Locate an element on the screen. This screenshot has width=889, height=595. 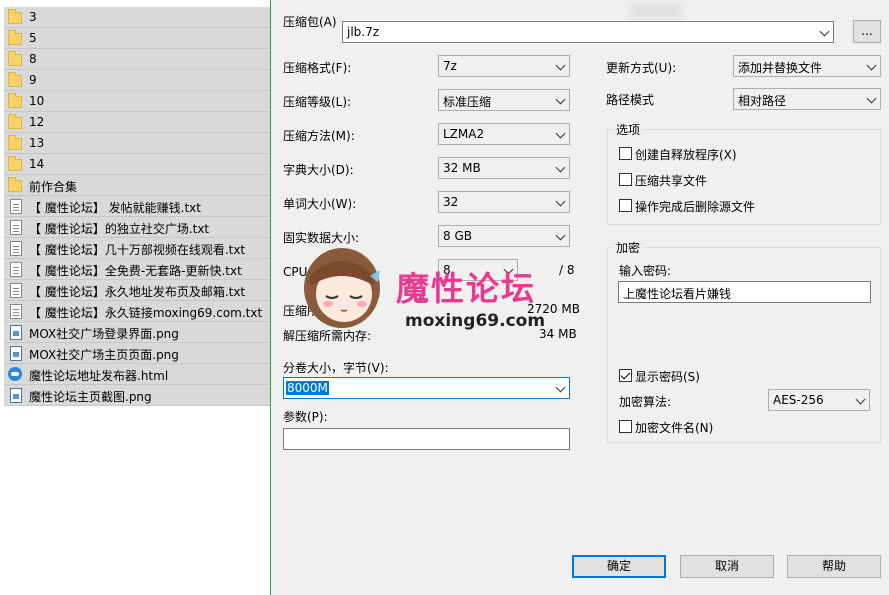
word-value: 32 is located at coordinates (451, 202).